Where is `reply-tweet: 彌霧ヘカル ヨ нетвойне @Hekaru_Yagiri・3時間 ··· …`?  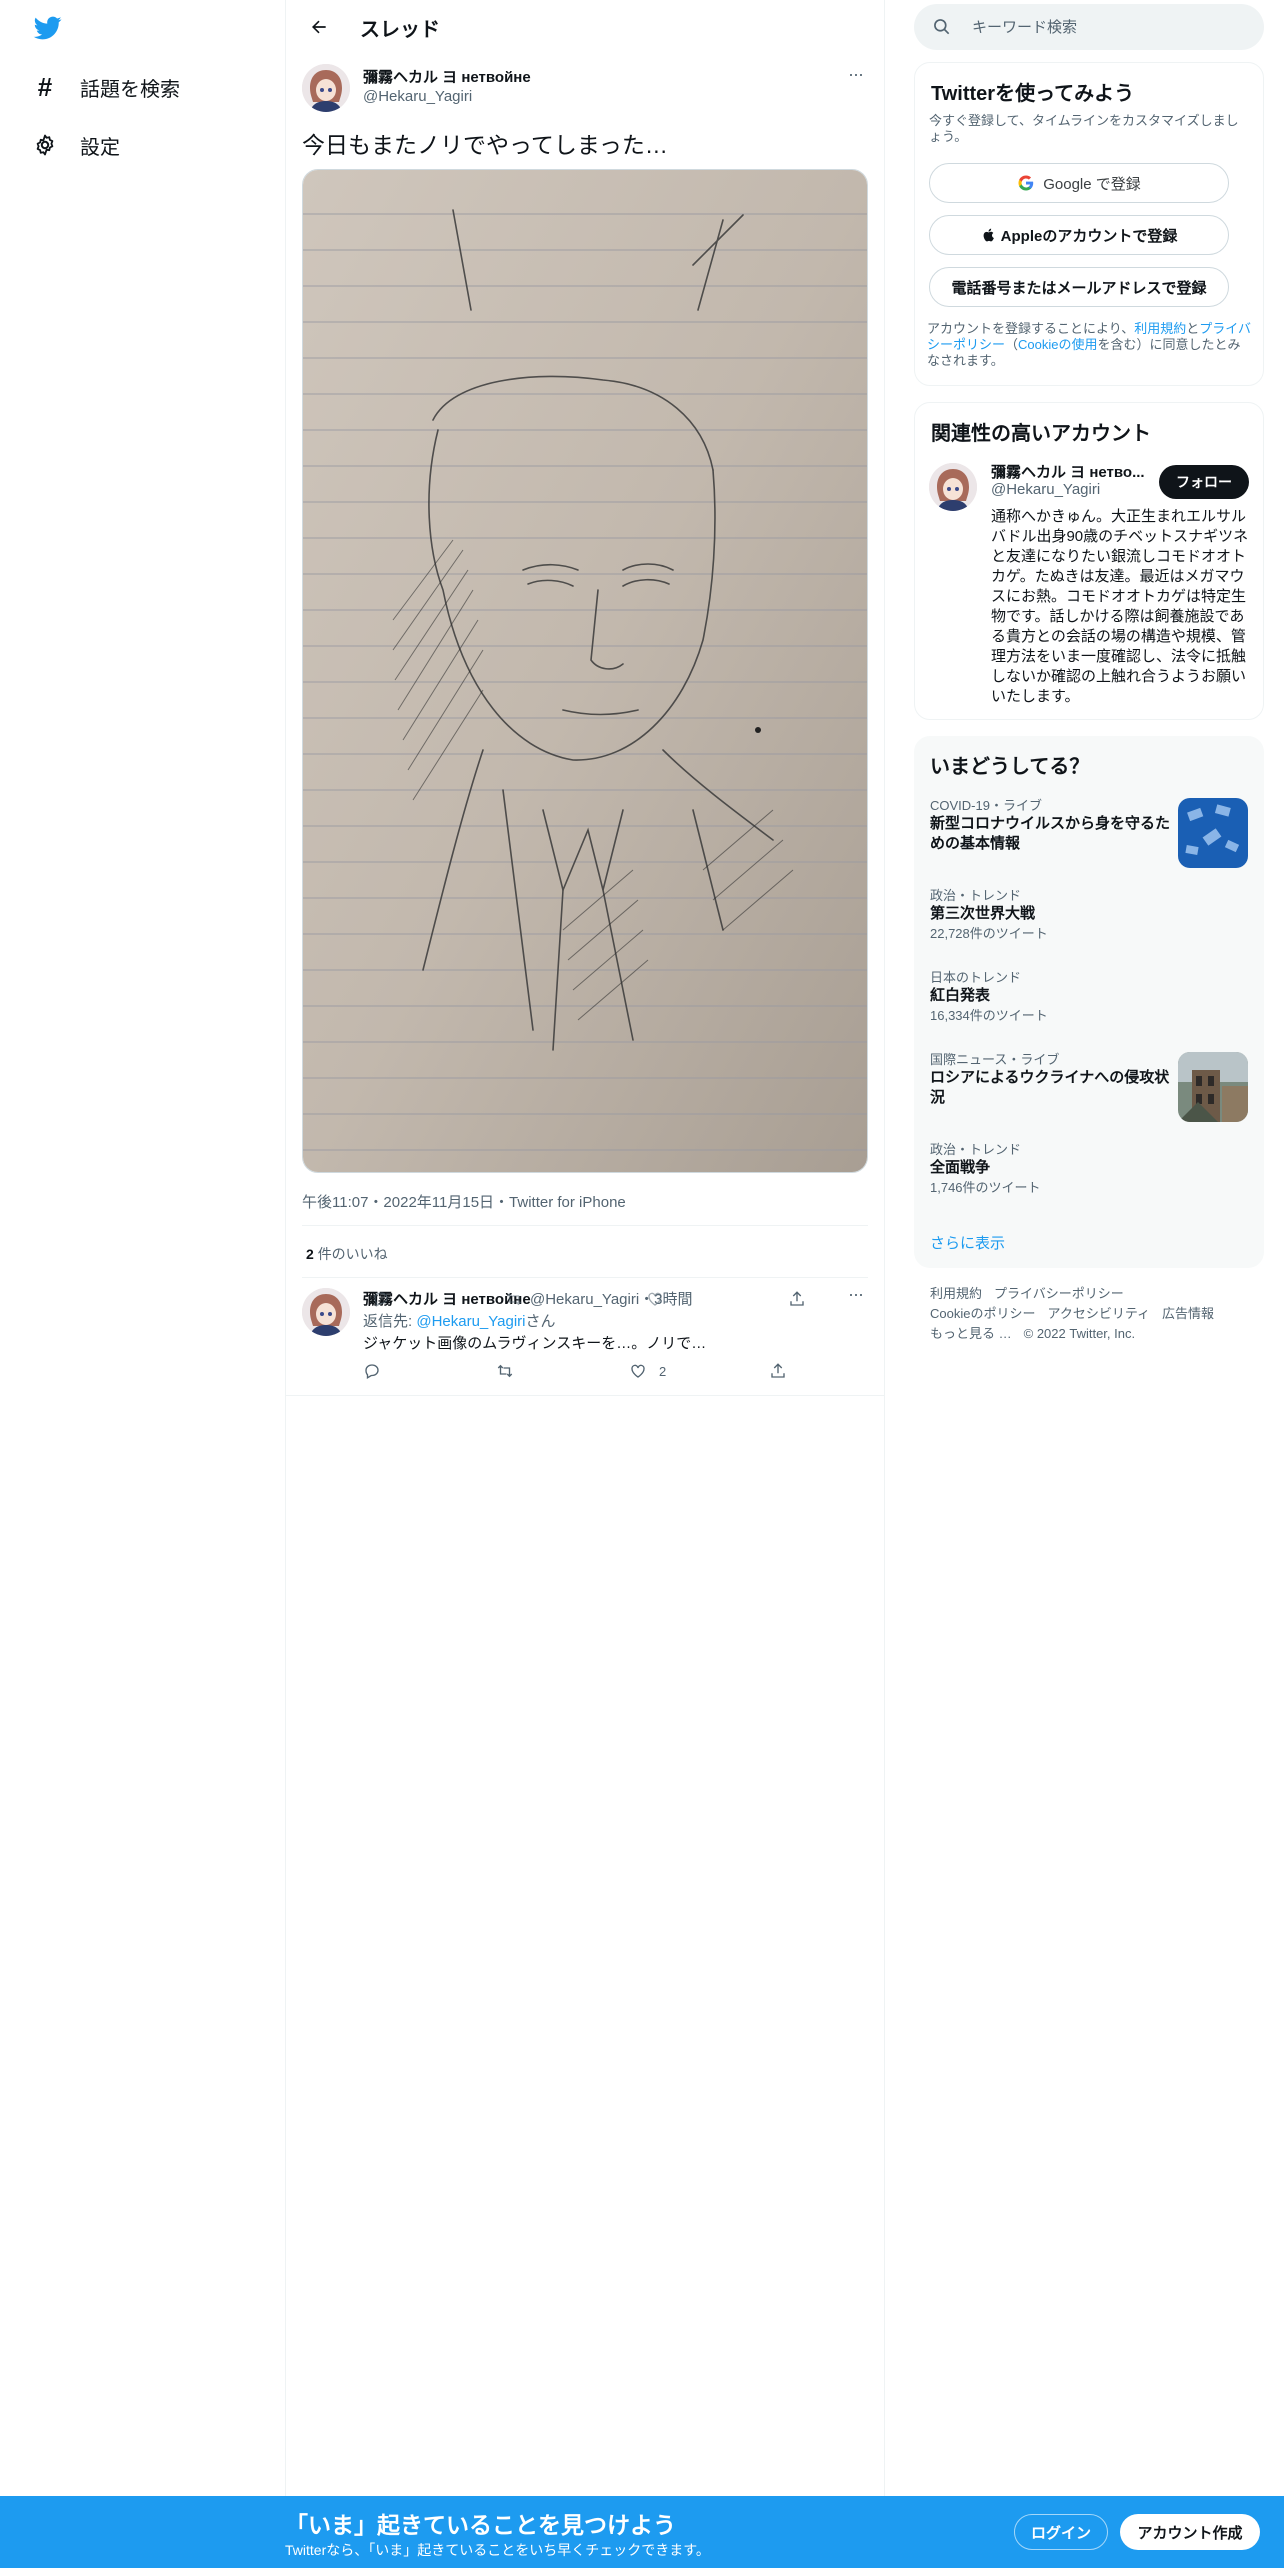 reply-tweet: 彌霧ヘカル ヨ нетвойне @Hekaru_Yagiri・3時間 ··· … is located at coordinates (585, 1338).